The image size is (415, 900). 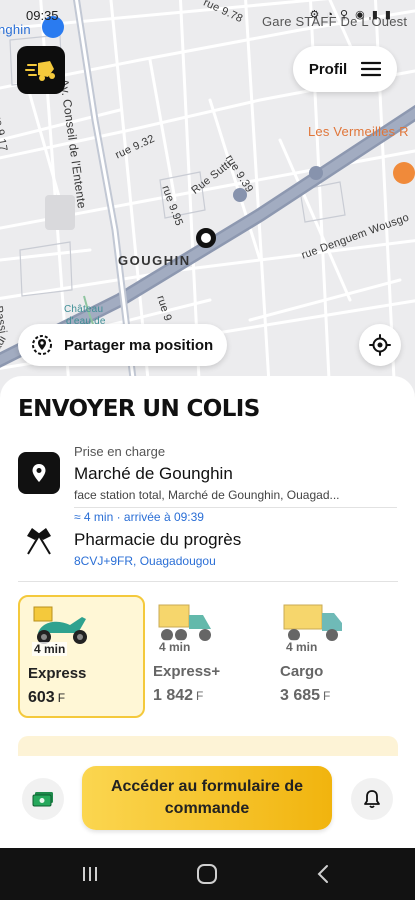 What do you see at coordinates (154, 260) in the screenshot?
I see `map-label-goughin: GOUGHIN` at bounding box center [154, 260].